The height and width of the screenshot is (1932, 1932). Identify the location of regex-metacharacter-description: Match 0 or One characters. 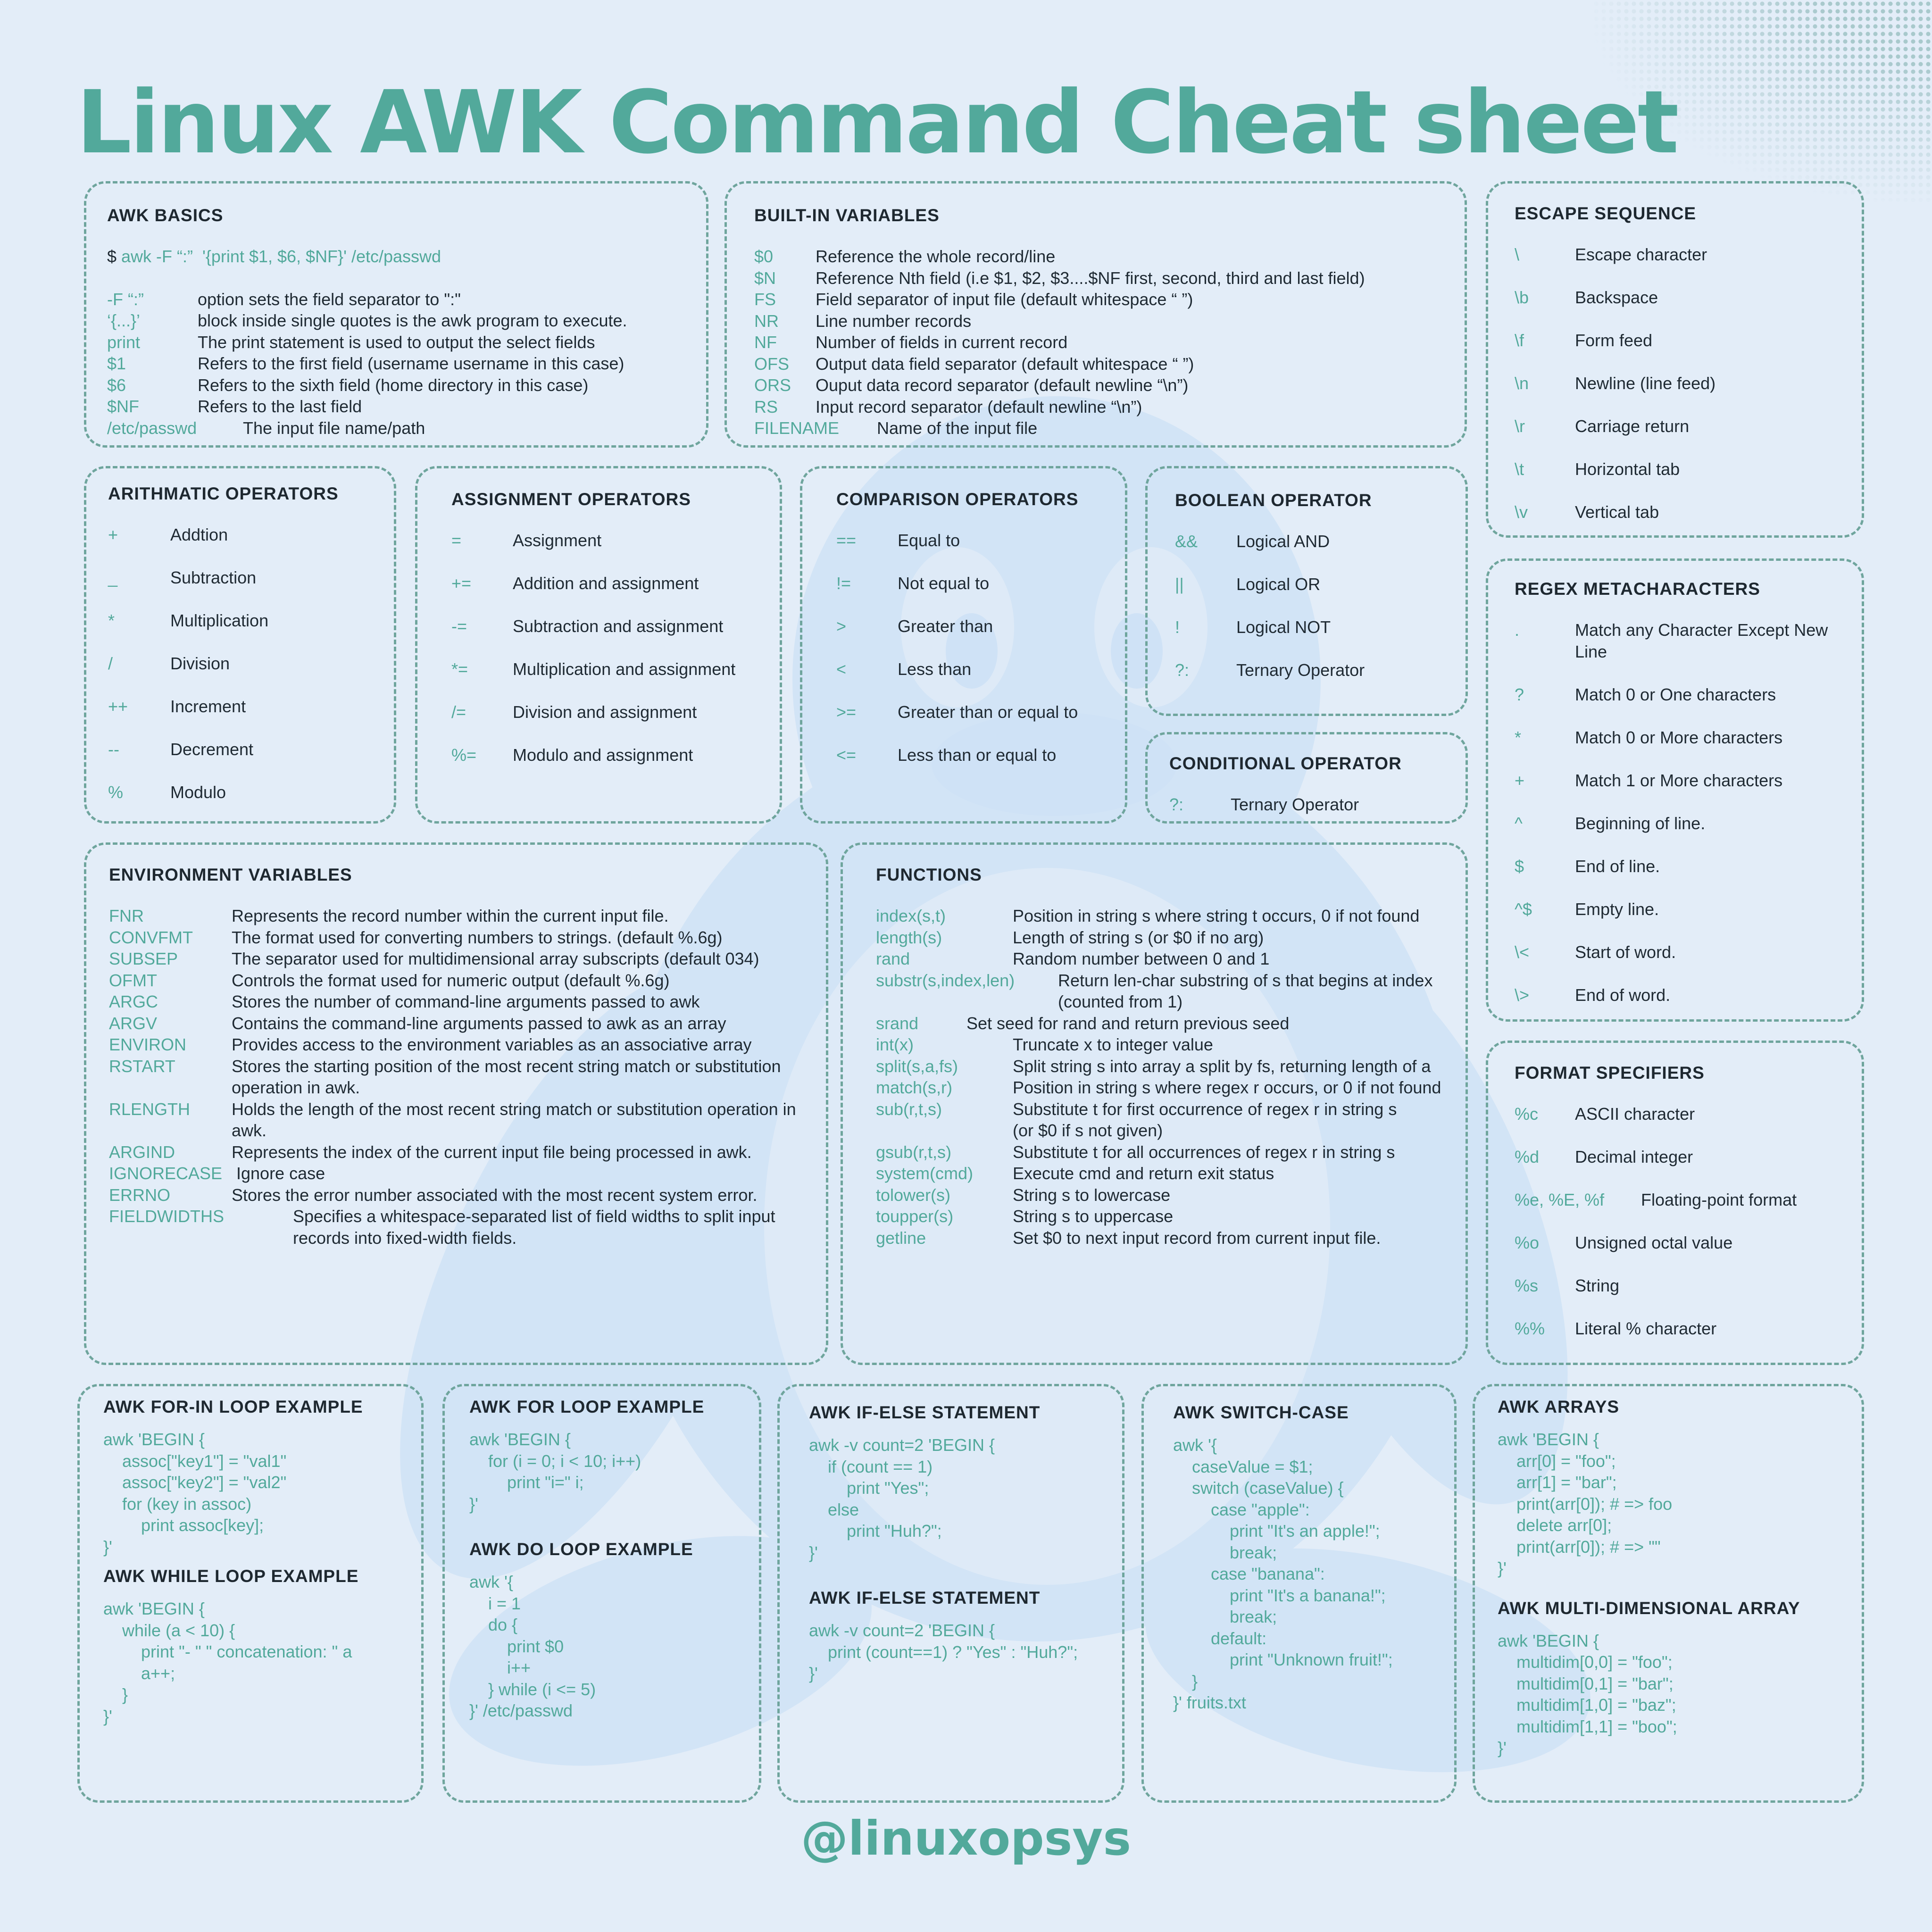
(1675, 694).